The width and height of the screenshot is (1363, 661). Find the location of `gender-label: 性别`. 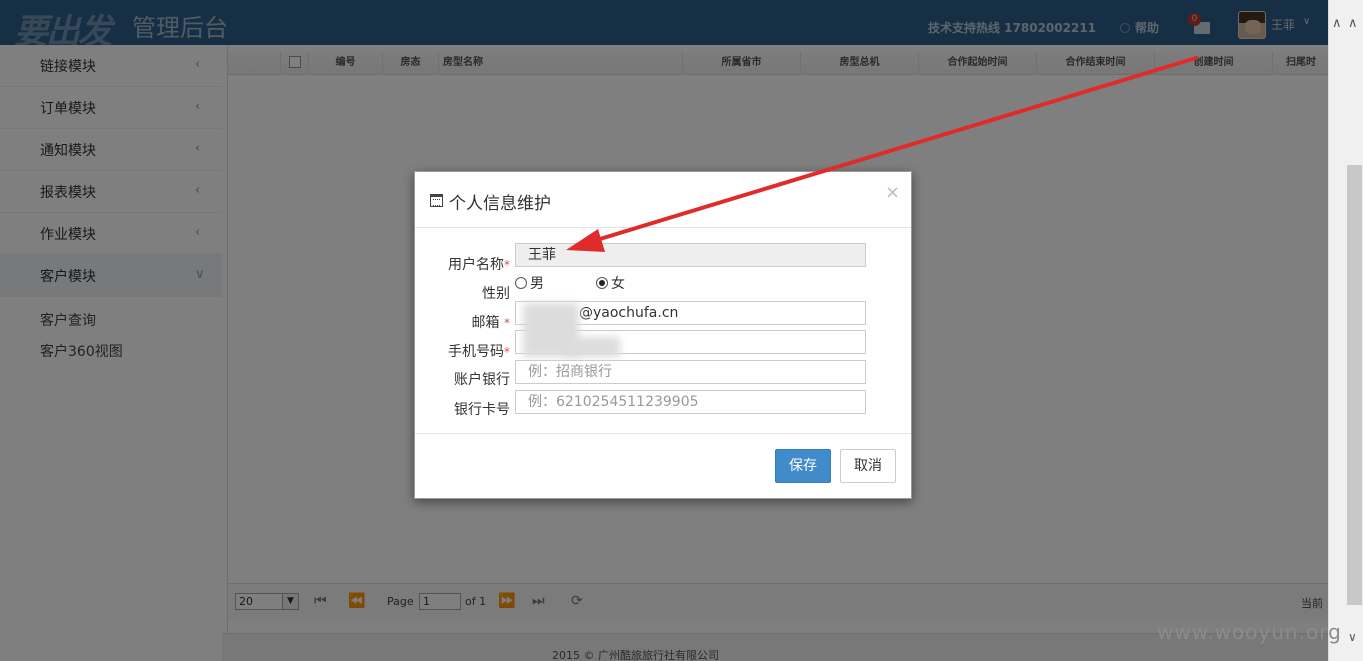

gender-label: 性别 is located at coordinates (496, 294).